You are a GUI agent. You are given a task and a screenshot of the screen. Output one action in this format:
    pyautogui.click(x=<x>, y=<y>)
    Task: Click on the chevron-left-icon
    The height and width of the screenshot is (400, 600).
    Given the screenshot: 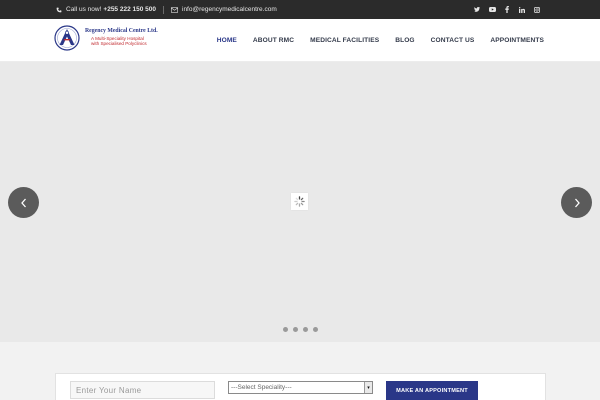 What is the action you would take?
    pyautogui.click(x=23, y=202)
    